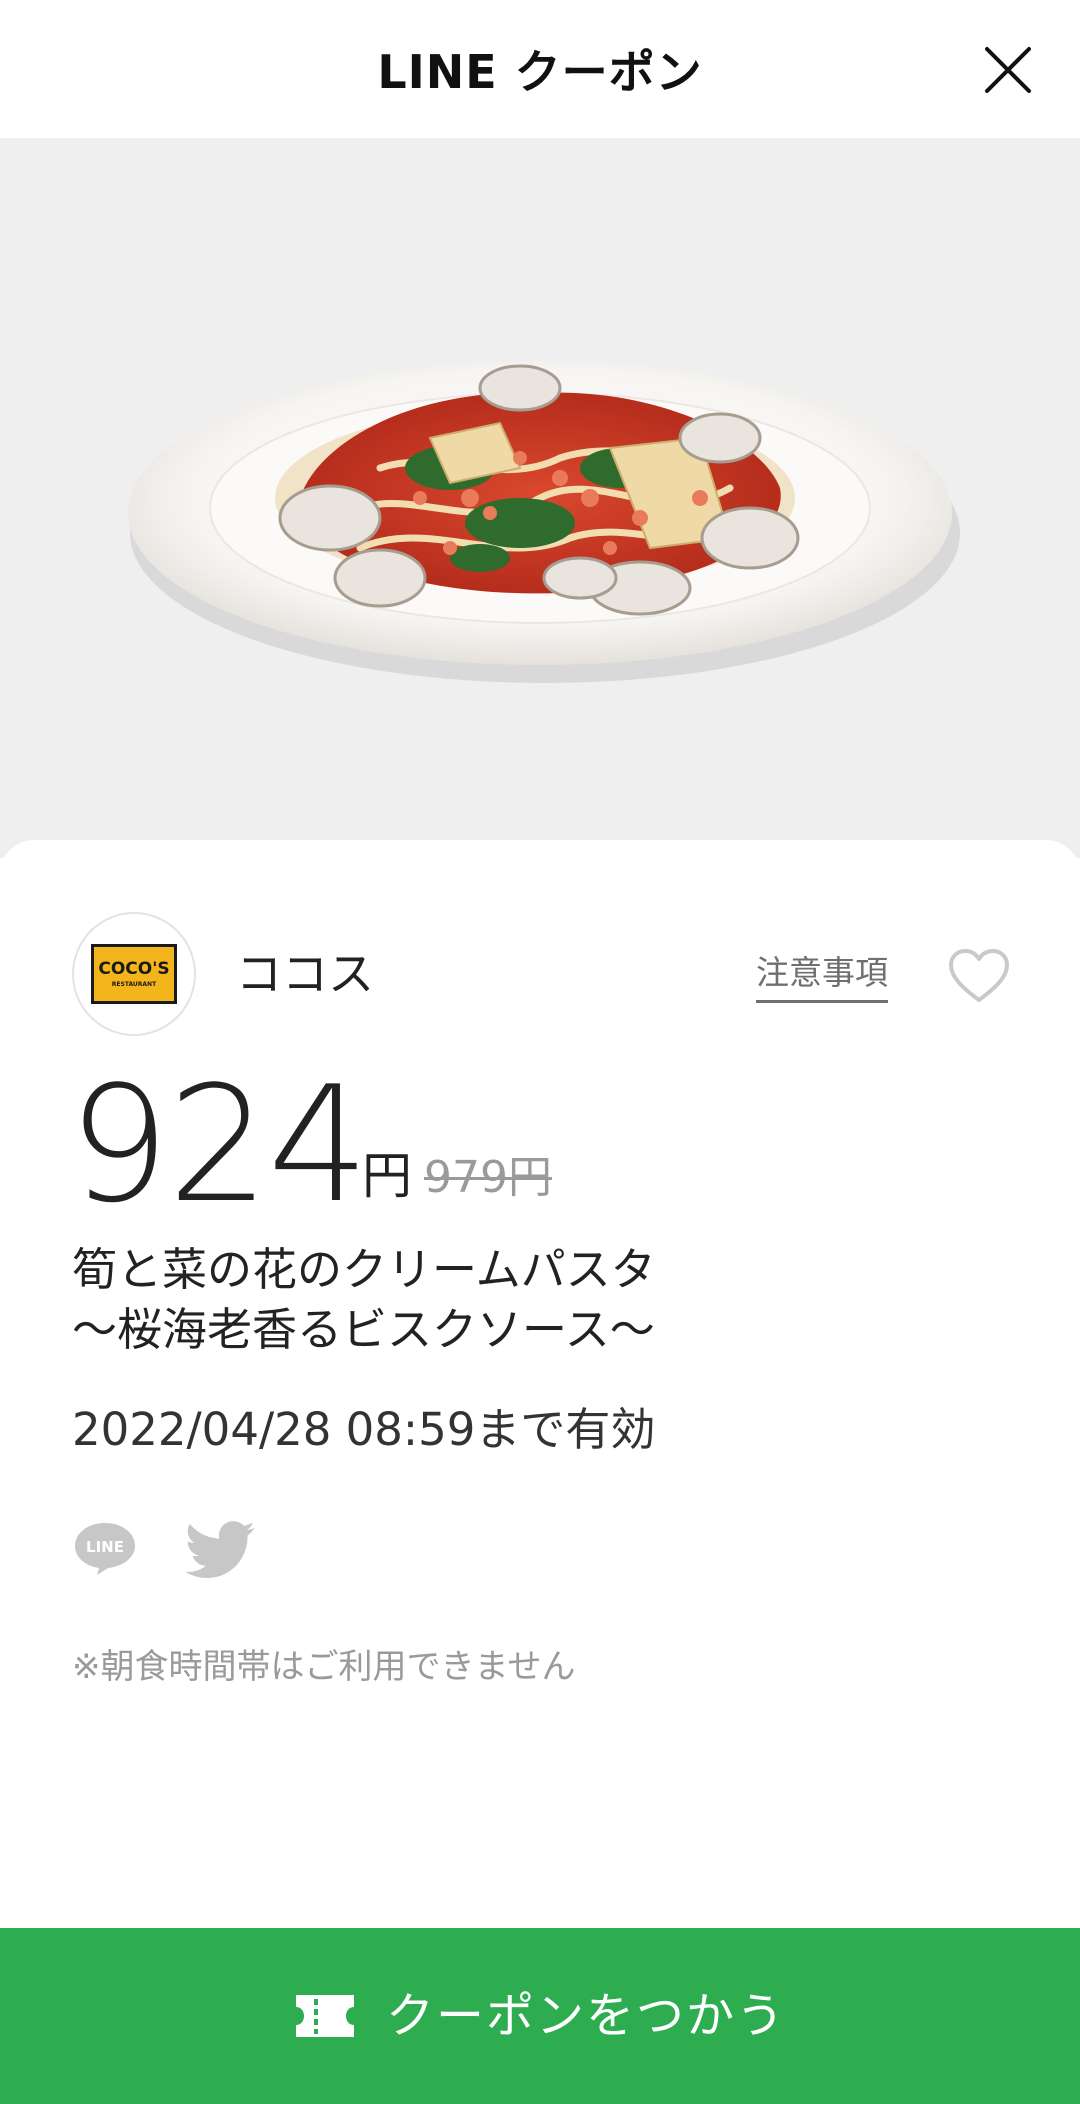 Image resolution: width=1080 pixels, height=2104 pixels. What do you see at coordinates (522, 1300) in the screenshot?
I see `item-name: 筍と菜の花のクリームパスタ 〜桜海老香るビスクソース〜` at bounding box center [522, 1300].